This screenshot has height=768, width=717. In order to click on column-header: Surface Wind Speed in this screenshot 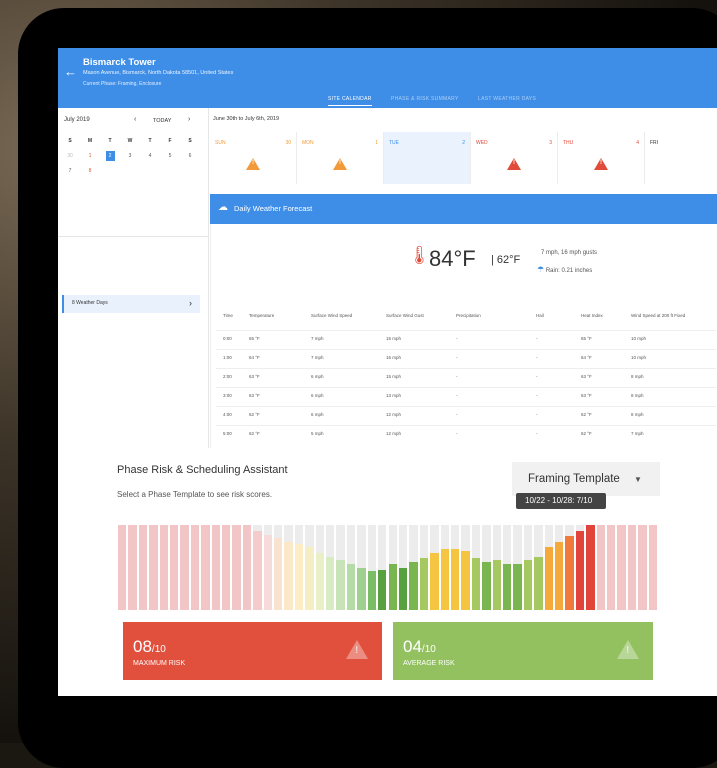, I will do `click(332, 315)`.